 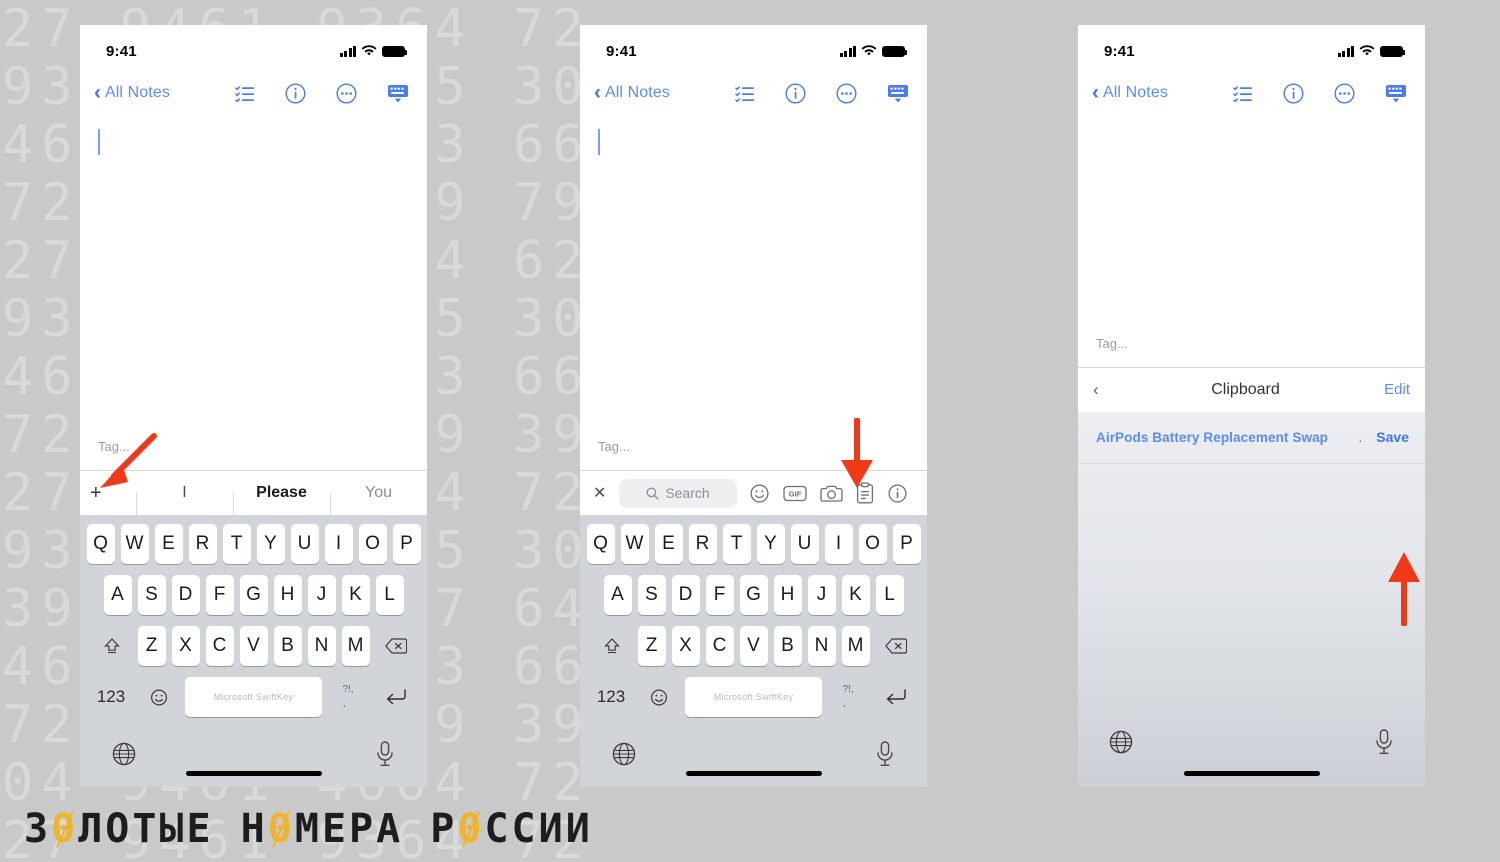 I want to click on return-icon, so click(x=396, y=697).